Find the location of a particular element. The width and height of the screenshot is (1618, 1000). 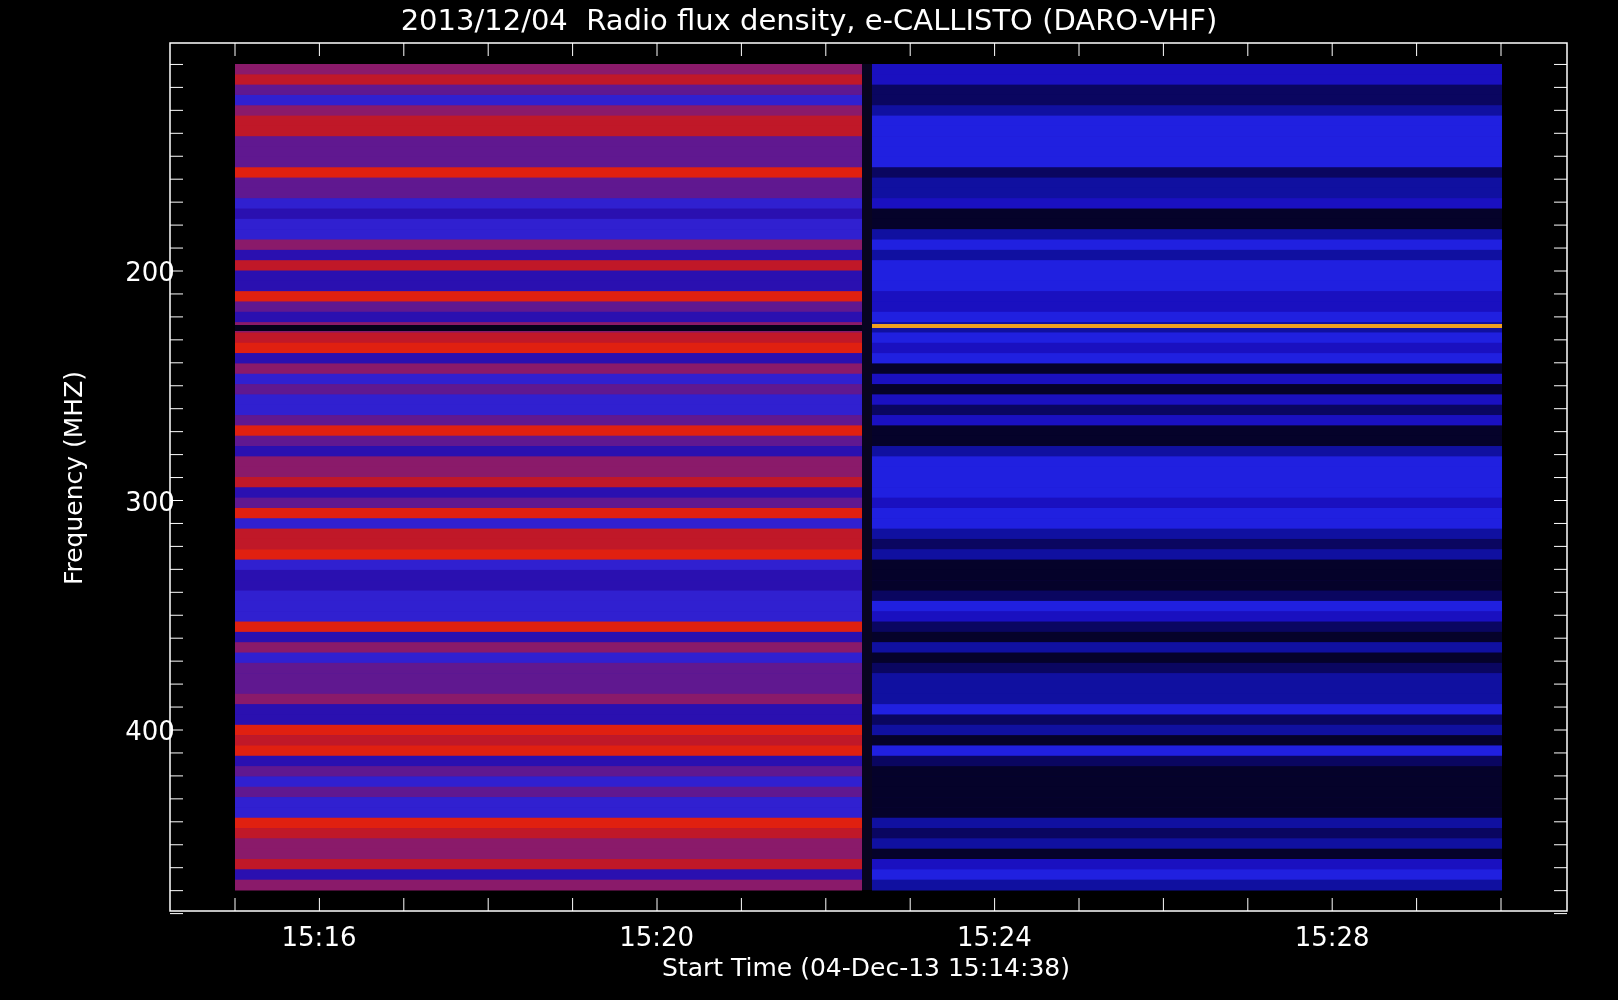

chart-title: 2013/12/04 Radio flux density, e-CALLISTO (DARO-VHF) is located at coordinates (809, 20).